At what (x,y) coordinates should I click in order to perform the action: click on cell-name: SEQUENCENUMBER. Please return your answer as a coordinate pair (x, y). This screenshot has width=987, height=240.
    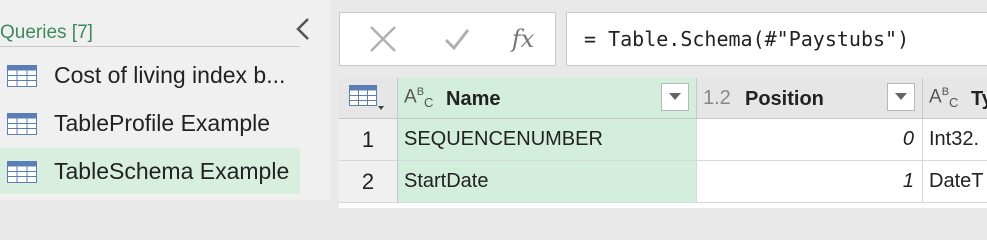
    Looking at the image, I should click on (547, 140).